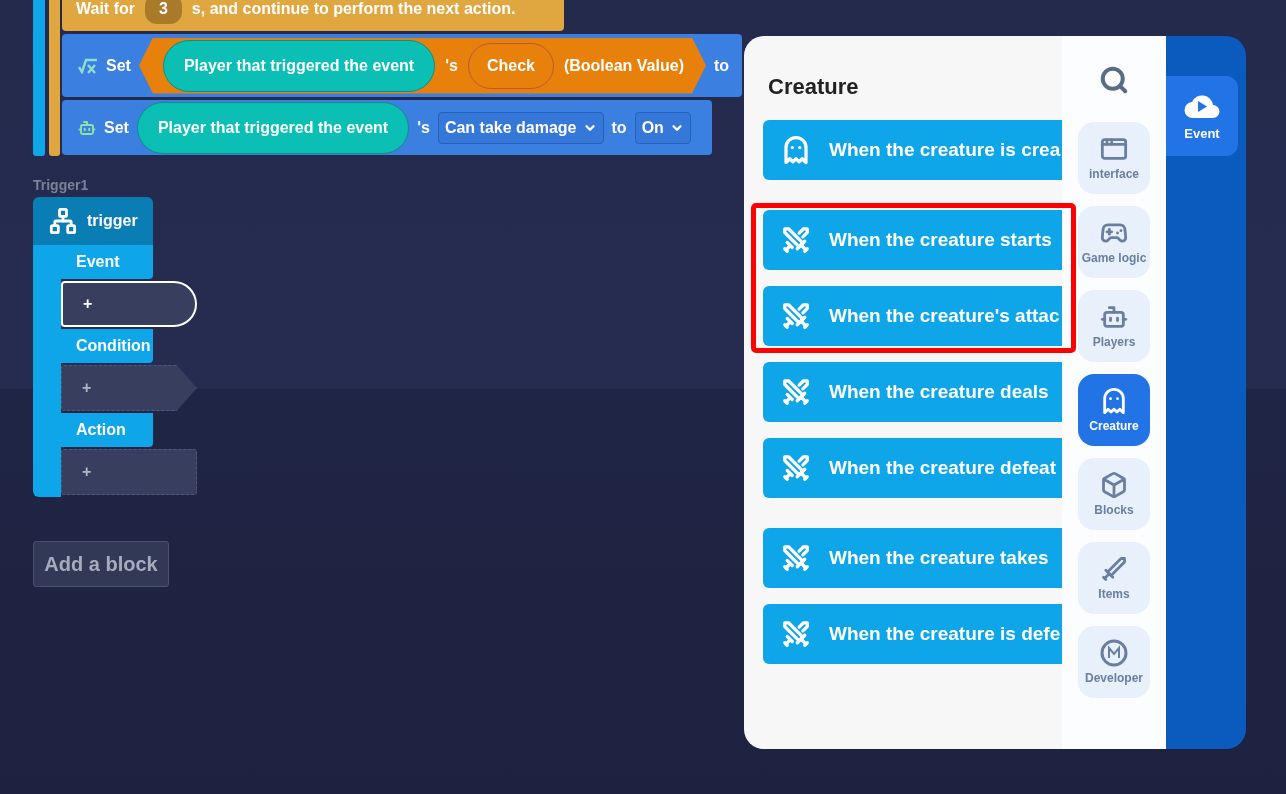 The width and height of the screenshot is (1286, 794). I want to click on set-block: Set Player that triggered the event 's Can take damage to On, so click(387, 127).